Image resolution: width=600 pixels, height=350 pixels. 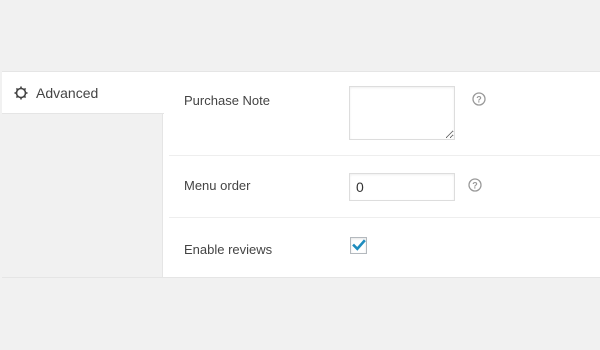 I want to click on enable-reviews-row: Enable reviews, so click(x=384, y=248).